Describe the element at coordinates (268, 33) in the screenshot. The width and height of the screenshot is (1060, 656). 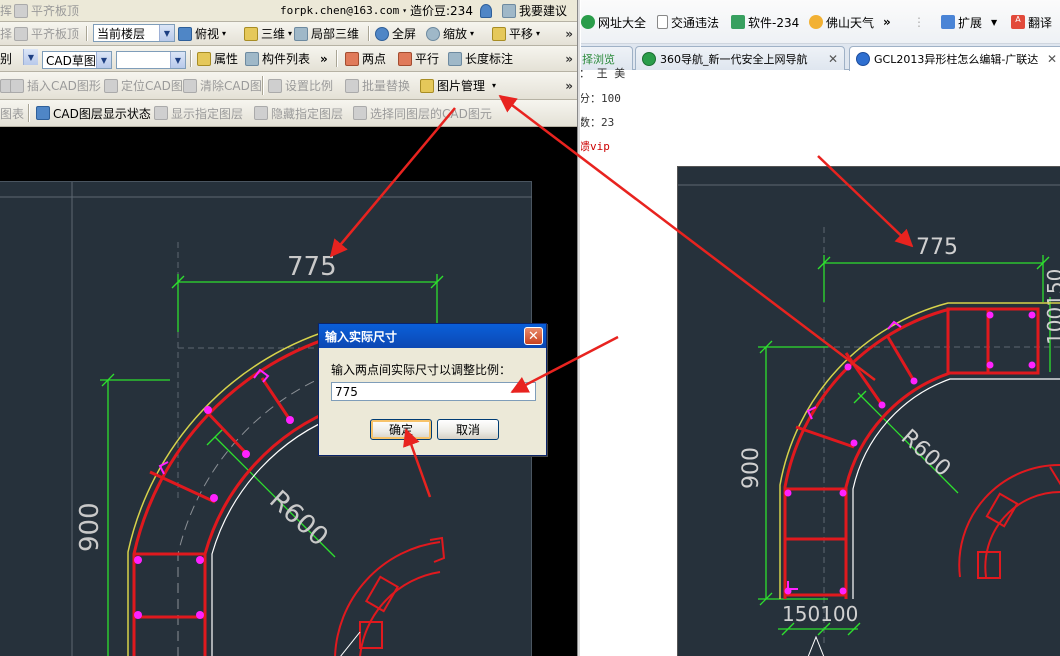
I see `3d-button: 三维 ▾` at that location.